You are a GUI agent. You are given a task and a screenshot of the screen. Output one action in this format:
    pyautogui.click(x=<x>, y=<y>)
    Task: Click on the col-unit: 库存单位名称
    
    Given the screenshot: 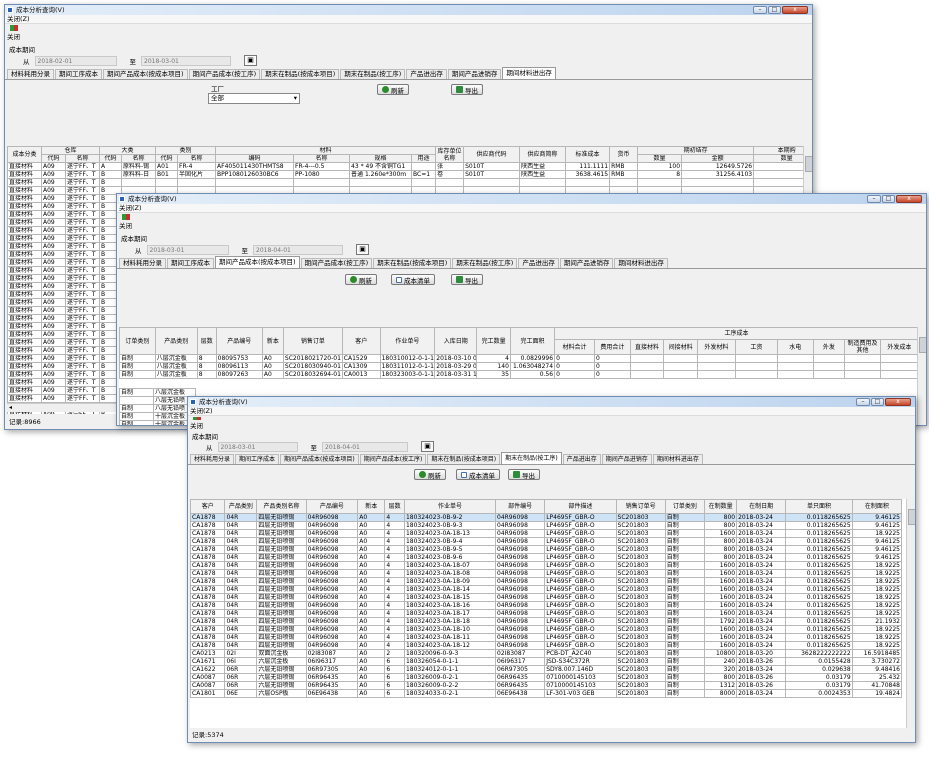 What is the action you would take?
    pyautogui.click(x=450, y=154)
    